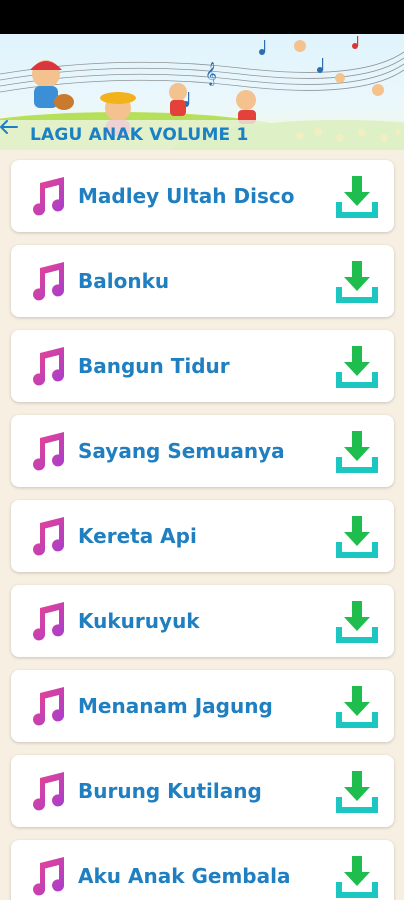 Image resolution: width=404 pixels, height=900 pixels. Describe the element at coordinates (170, 791) in the screenshot. I see `song-title: Burung Kutilang` at that location.